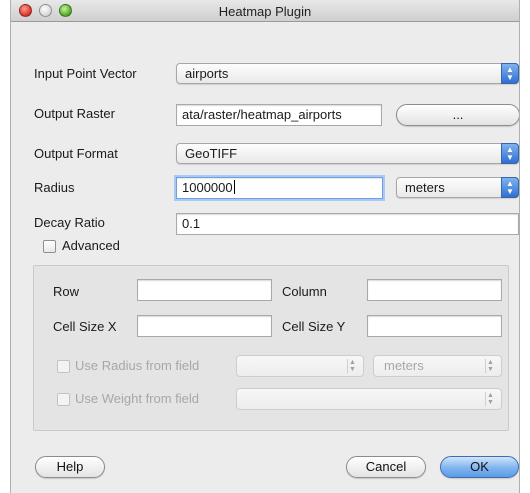  I want to click on column-label: Column, so click(304, 291).